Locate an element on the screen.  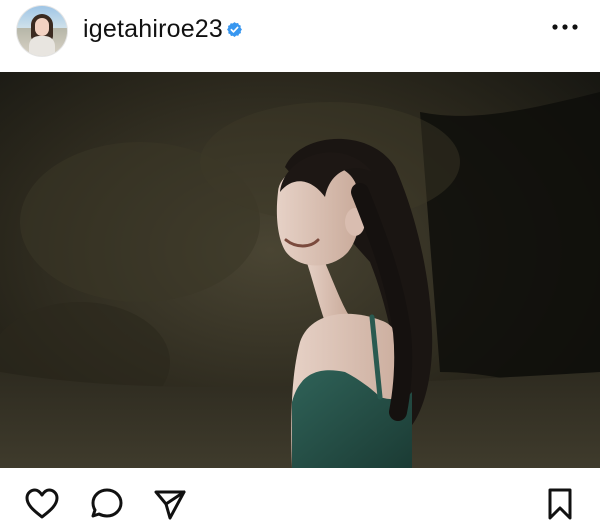
send-paper-plane-icon is located at coordinates (170, 504).